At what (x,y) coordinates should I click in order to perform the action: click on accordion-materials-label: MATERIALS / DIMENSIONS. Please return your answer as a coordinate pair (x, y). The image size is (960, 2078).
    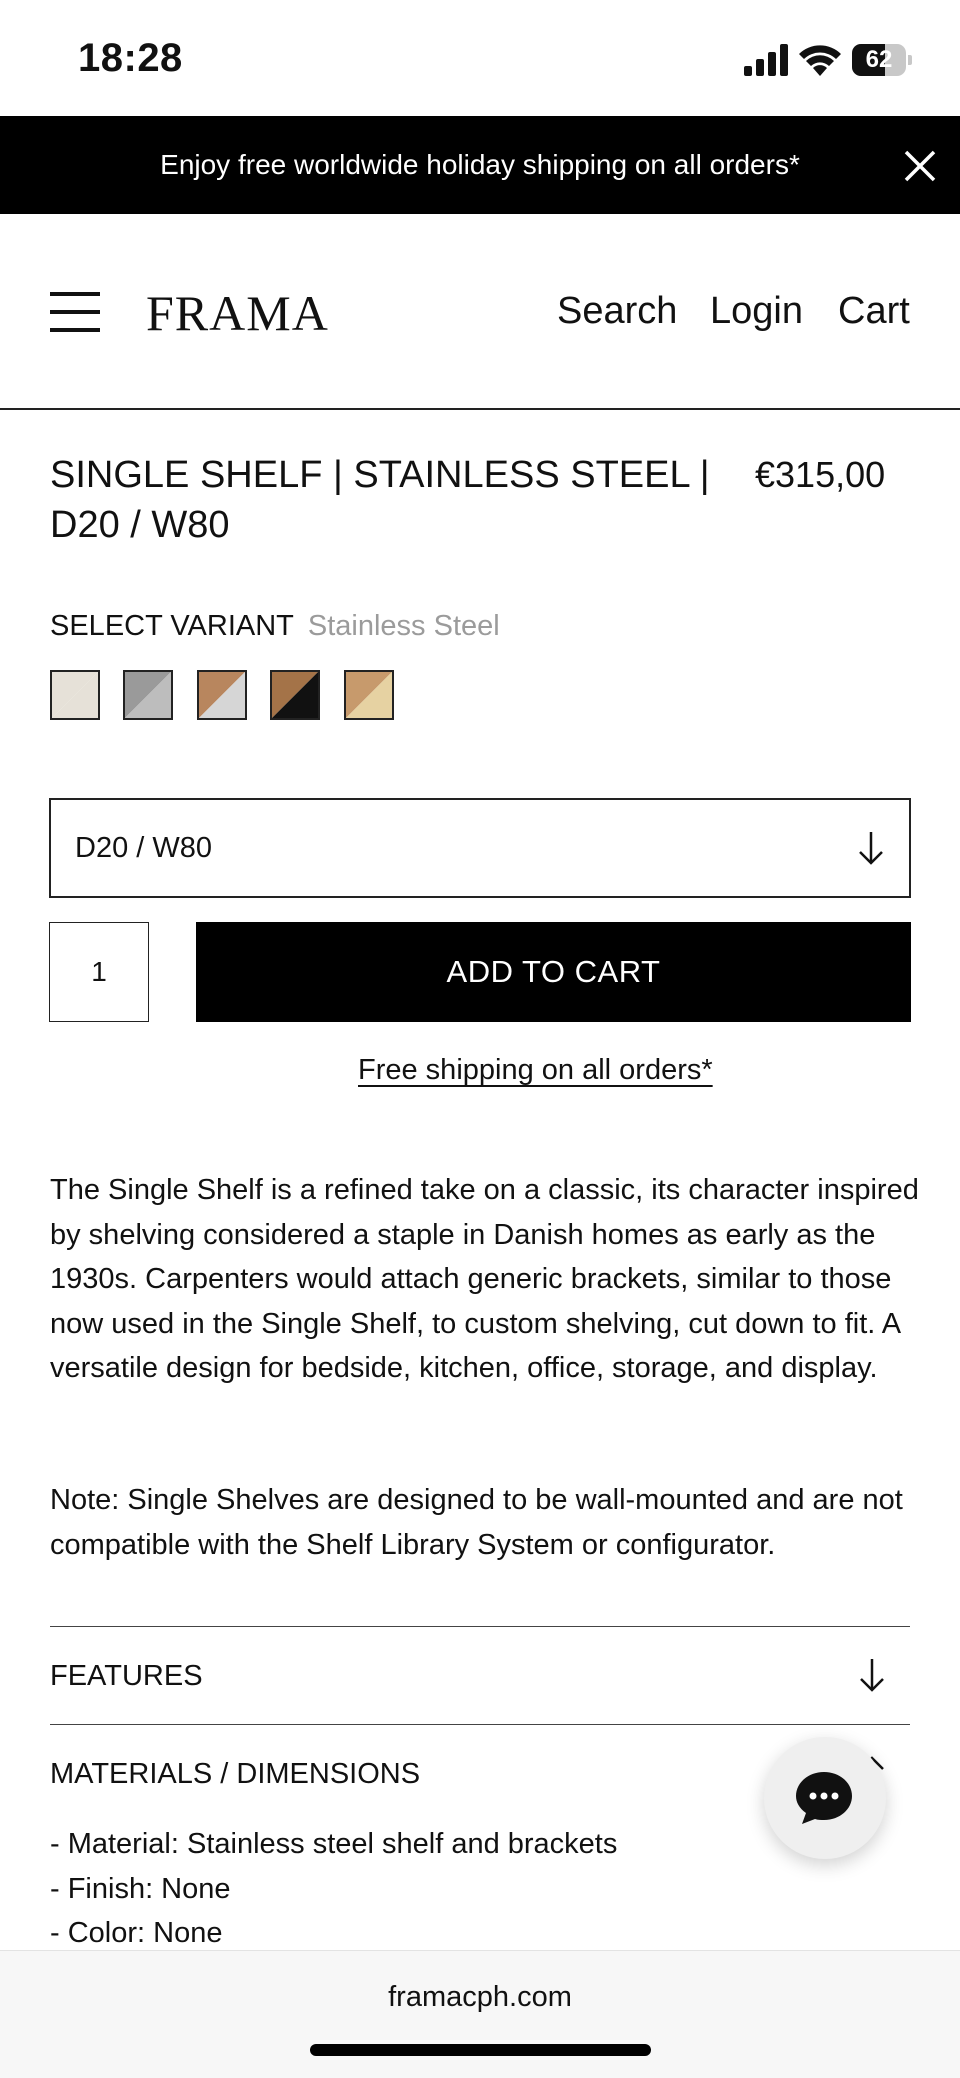
    Looking at the image, I should click on (235, 1774).